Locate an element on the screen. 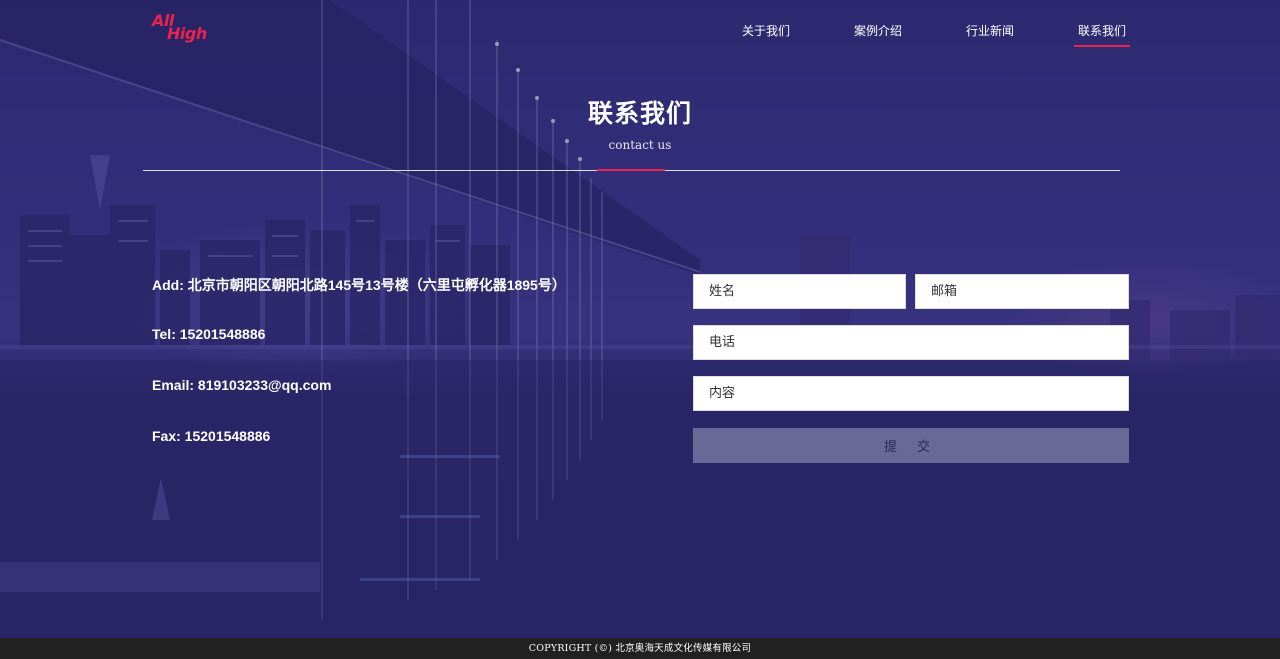 This screenshot has width=1280, height=659. top-nav: 关于我们 案例介绍 行业新闻 联系我们 is located at coordinates (640, 34).